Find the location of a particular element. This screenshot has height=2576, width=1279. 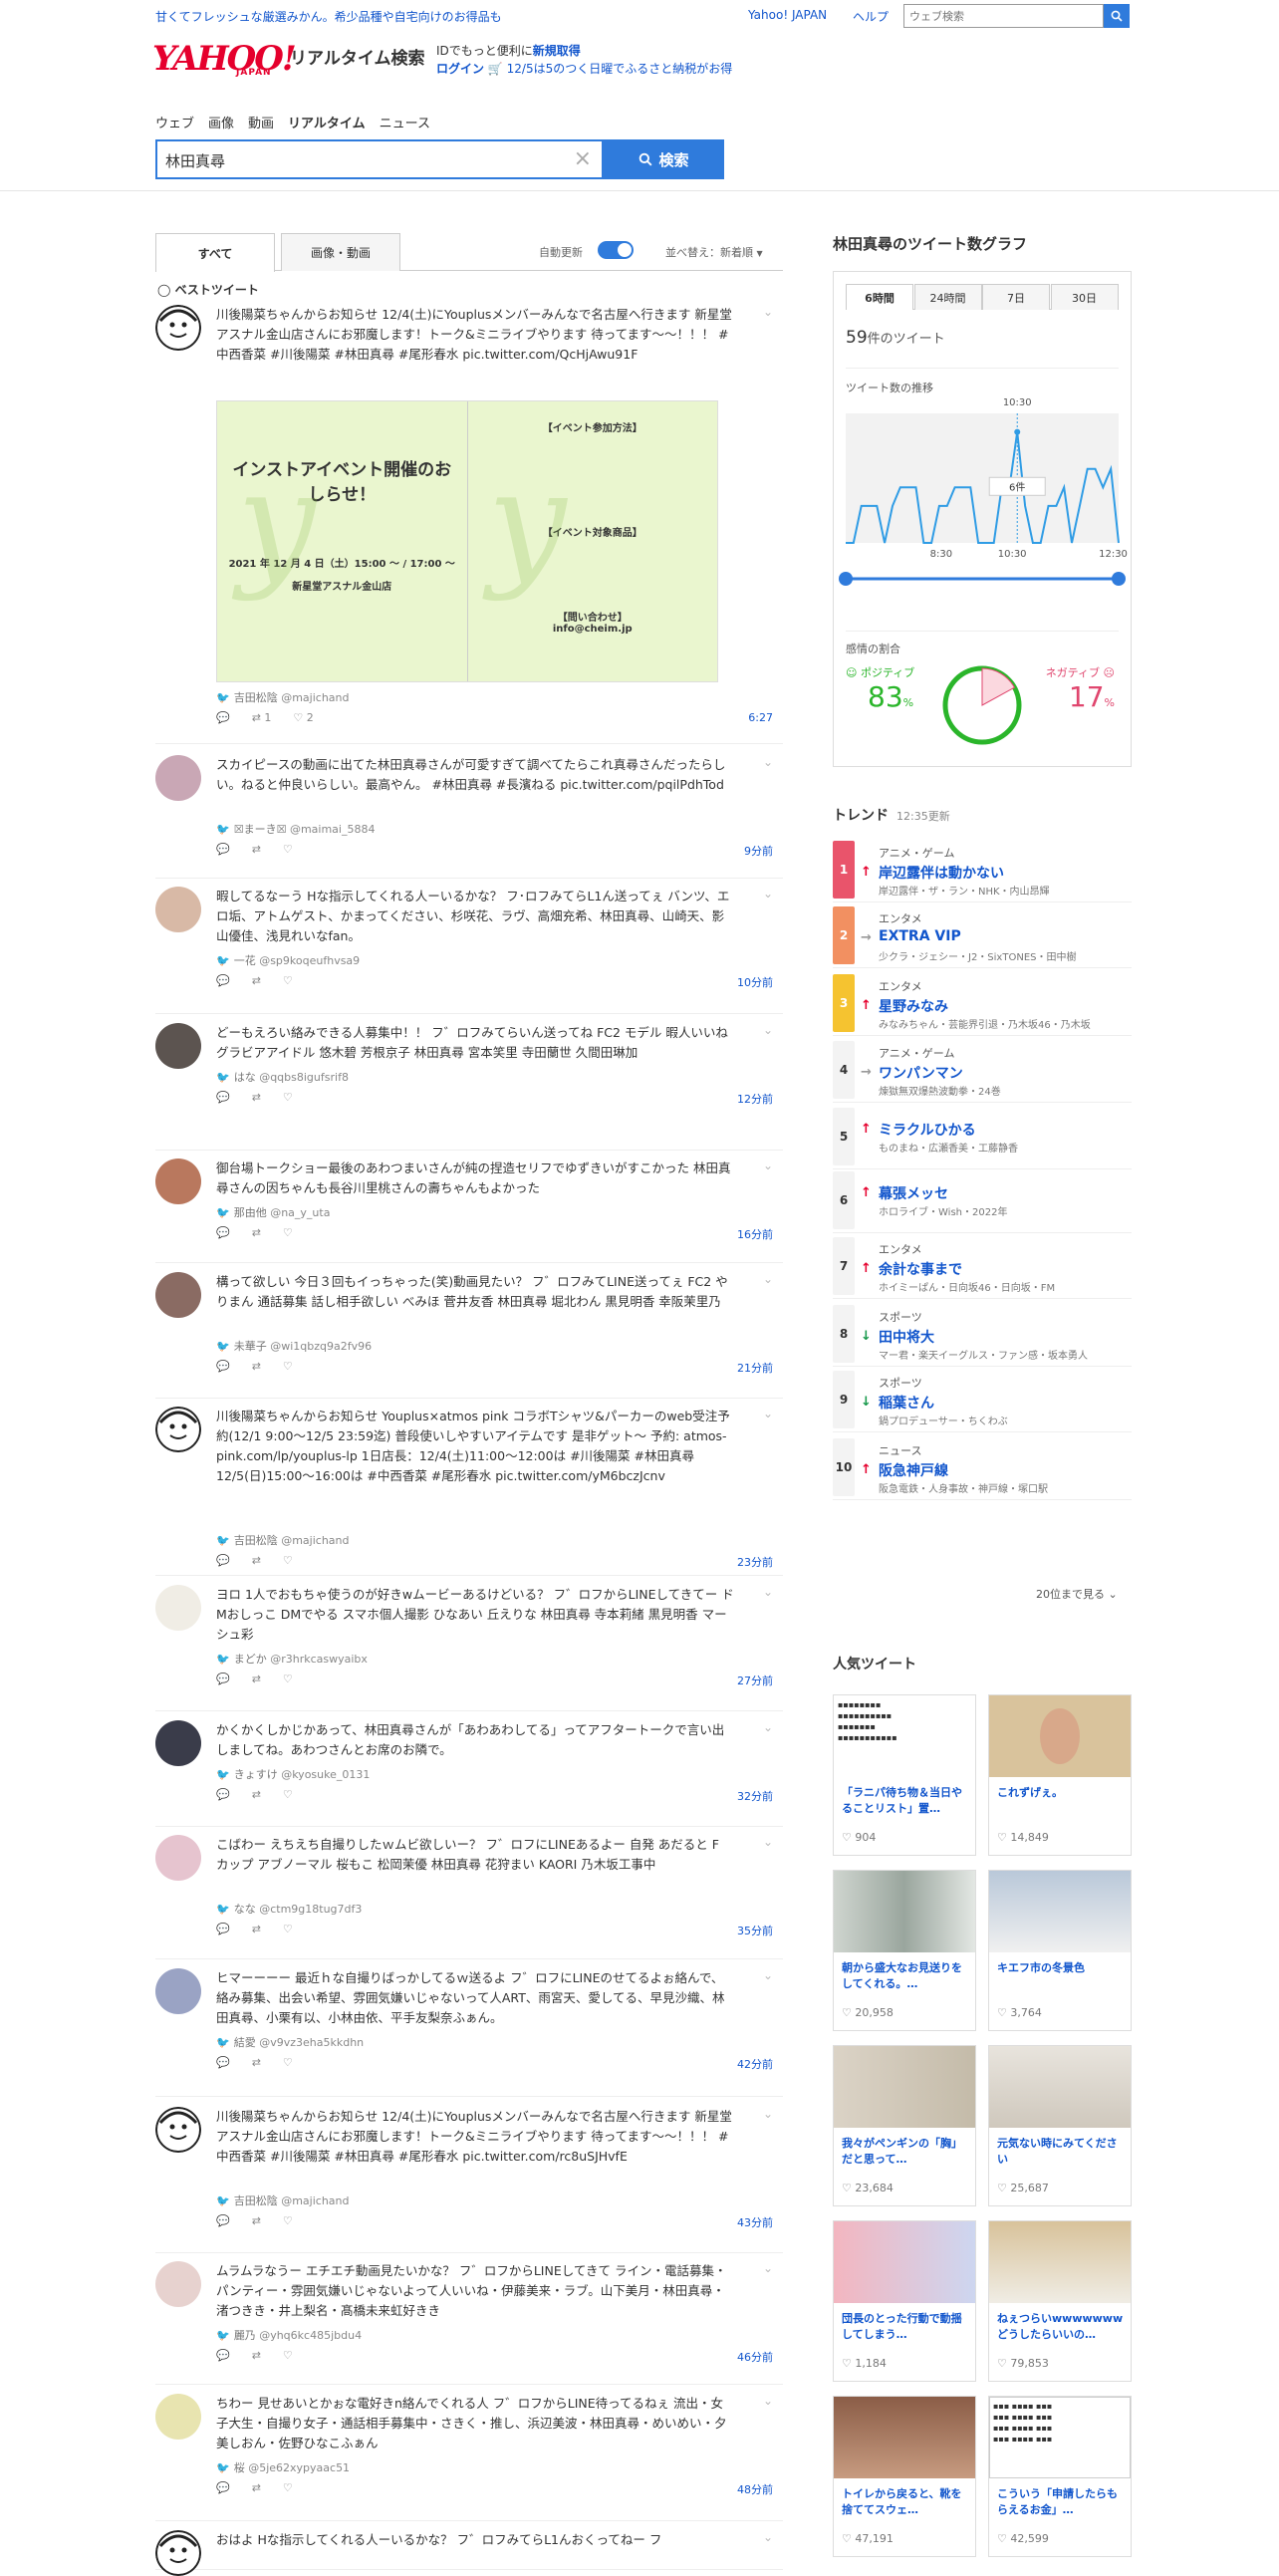

graph-tab-2: 7日 is located at coordinates (1016, 297).